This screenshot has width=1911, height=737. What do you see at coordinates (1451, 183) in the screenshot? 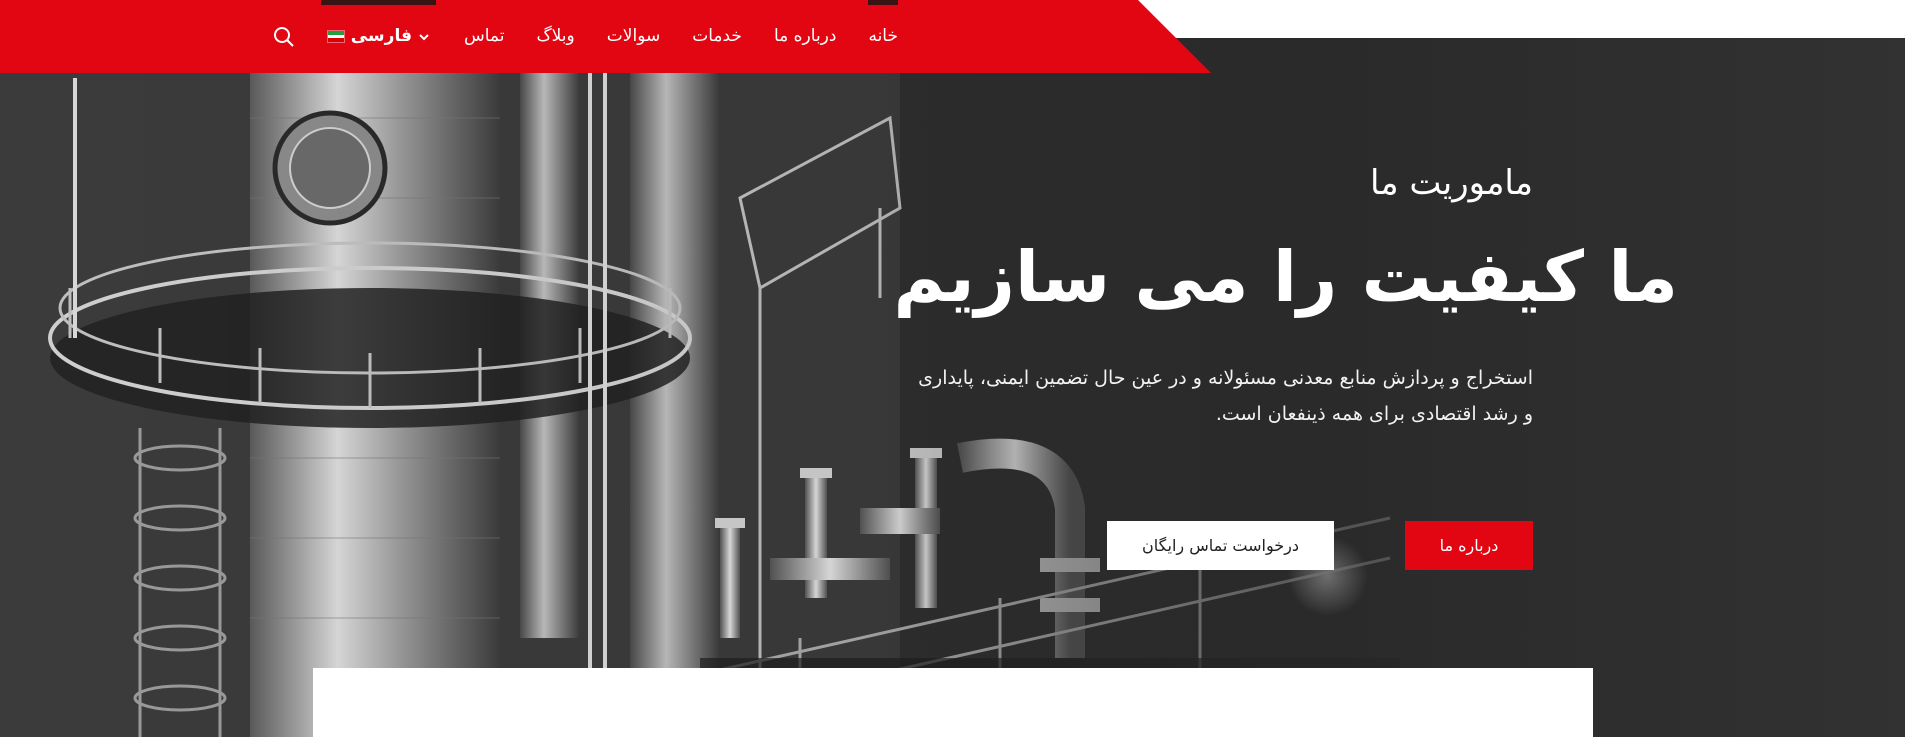
I see `hero-eyebrow: ماموریت ما` at bounding box center [1451, 183].